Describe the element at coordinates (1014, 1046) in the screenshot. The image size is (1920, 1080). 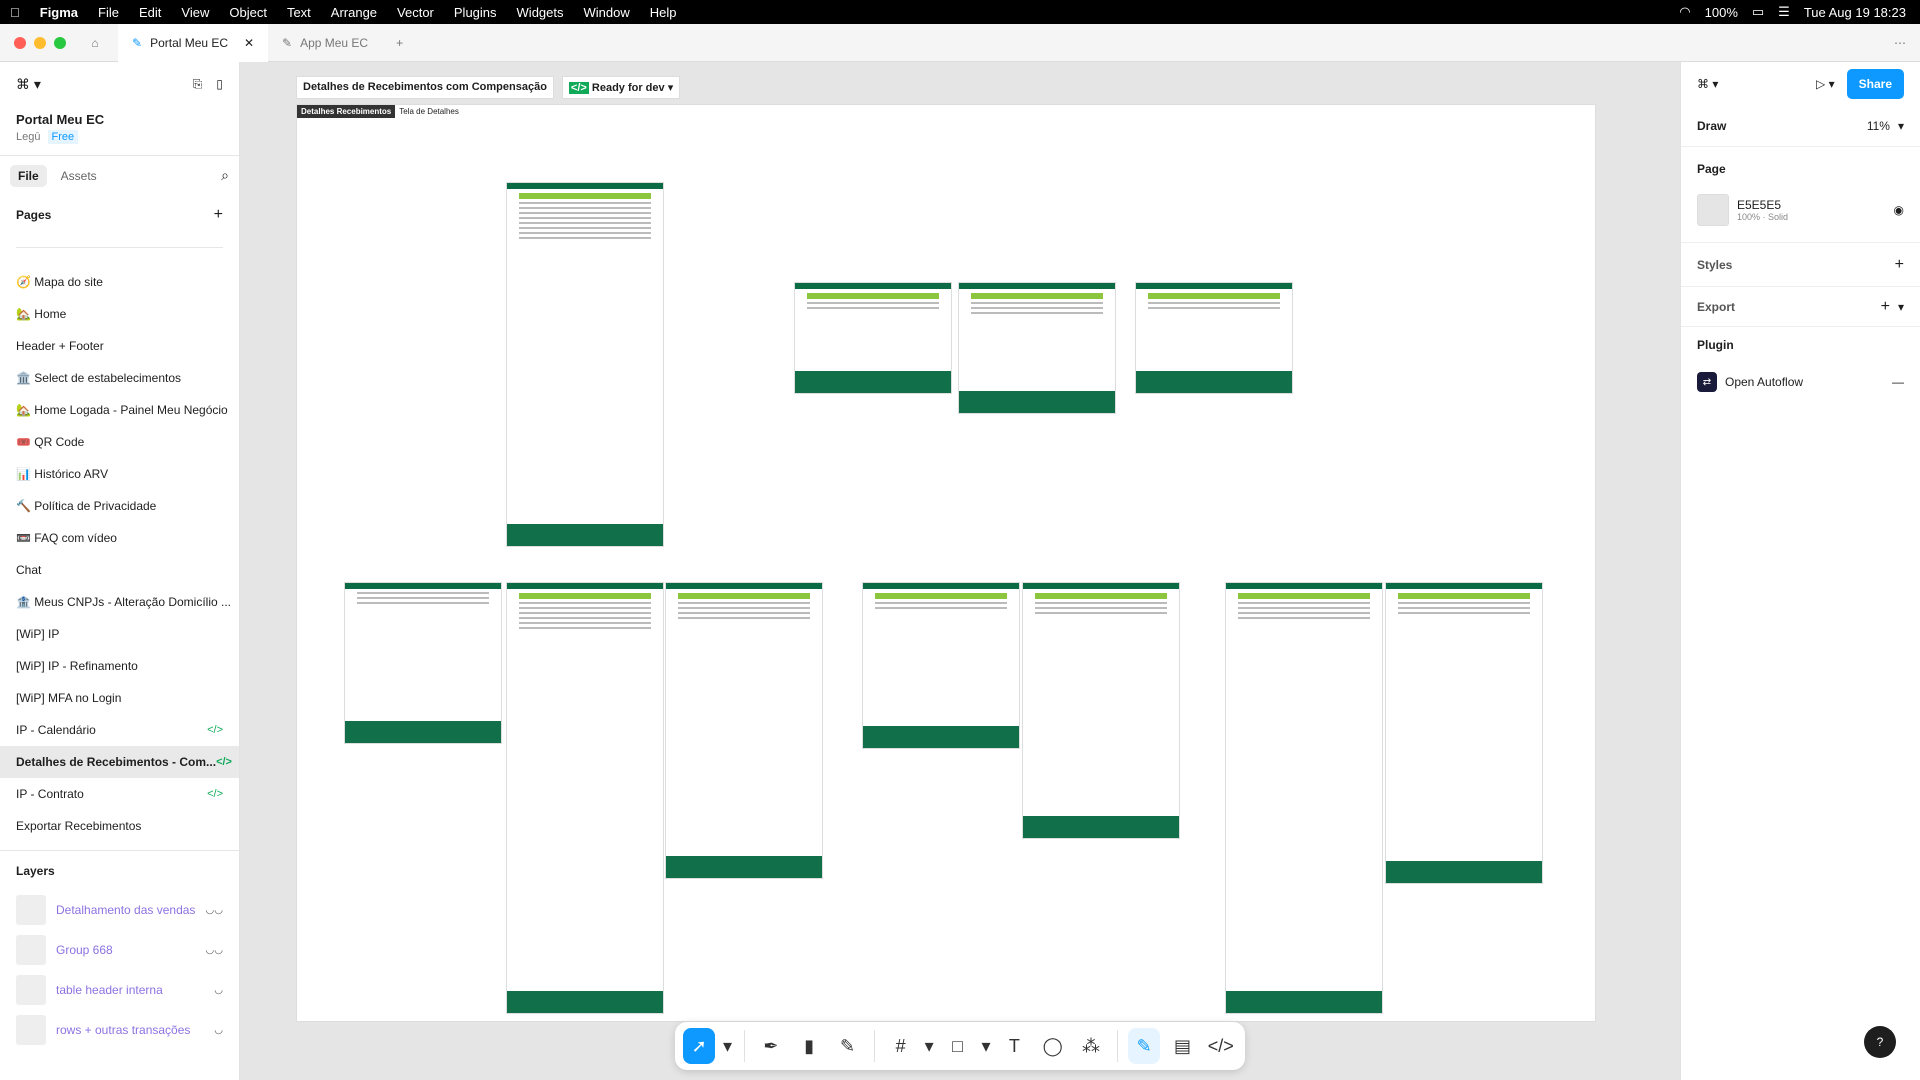
I see `text-tool-icon: T` at that location.